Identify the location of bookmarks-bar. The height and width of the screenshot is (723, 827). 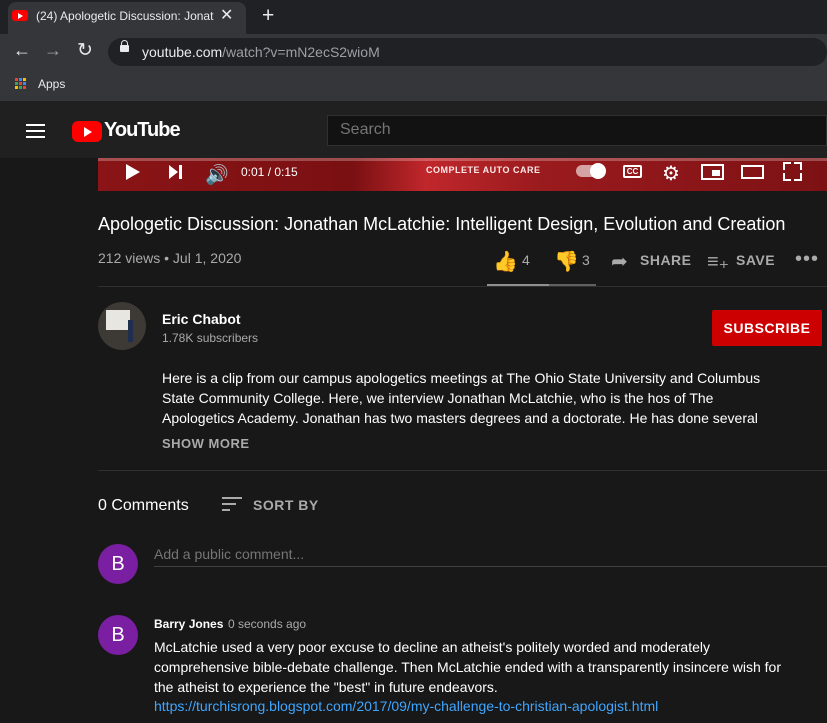
(413, 86).